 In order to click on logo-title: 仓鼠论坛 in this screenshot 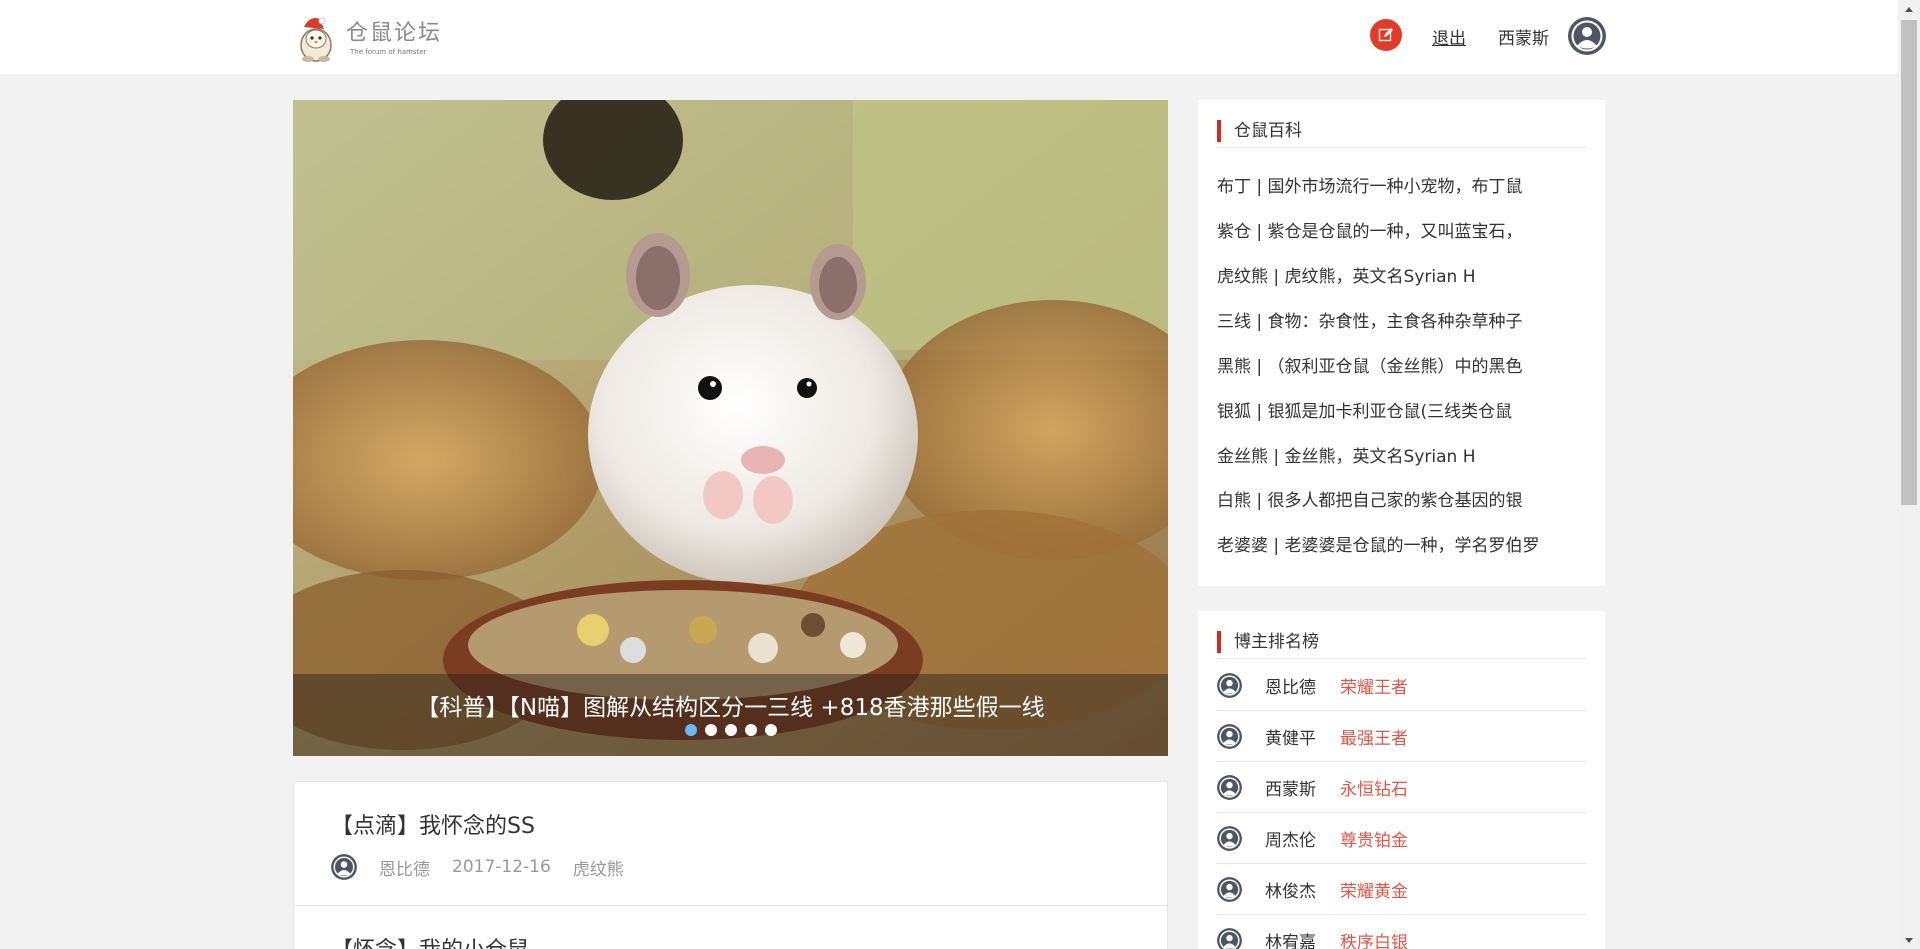, I will do `click(394, 33)`.